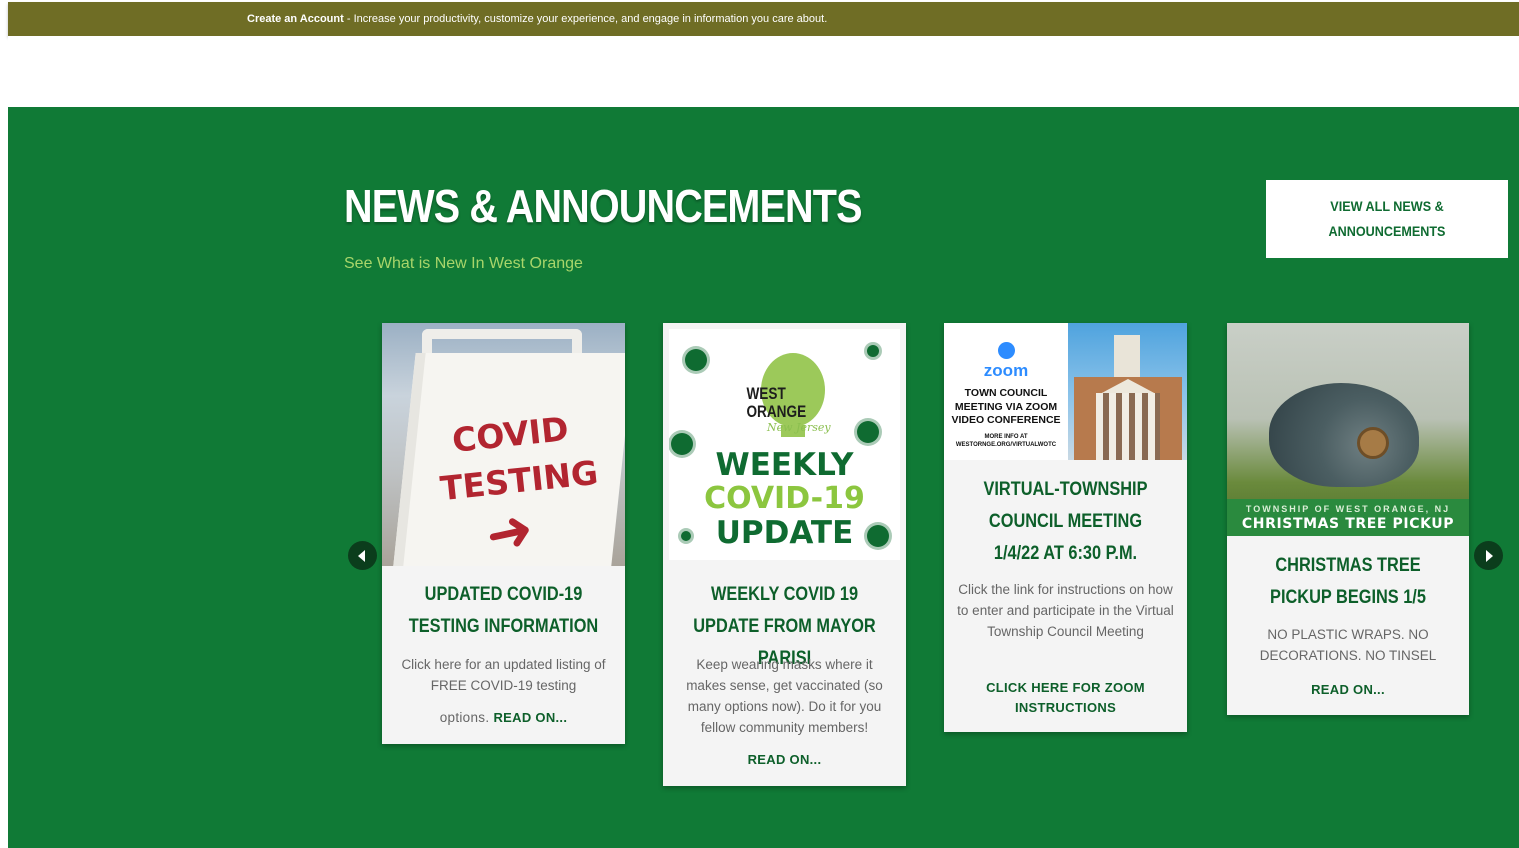  Describe the element at coordinates (1128, 426) in the screenshot. I see `town-hall-columns` at that location.